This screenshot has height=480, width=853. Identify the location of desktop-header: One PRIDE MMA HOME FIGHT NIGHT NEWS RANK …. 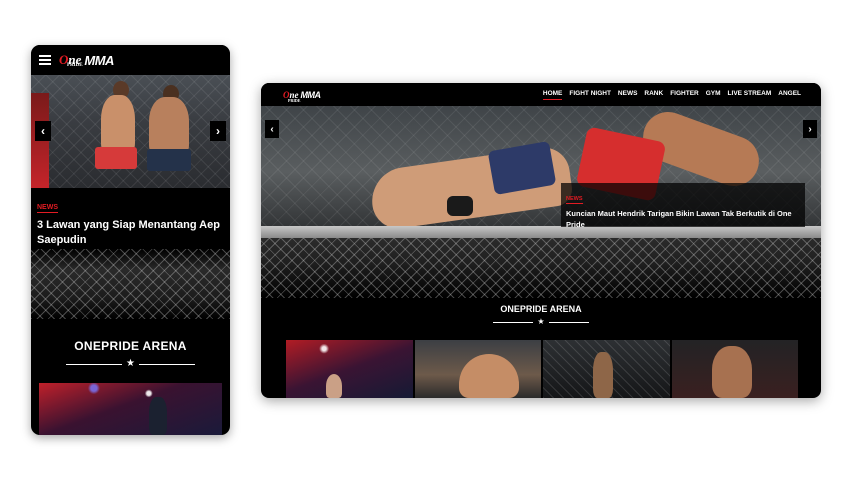
(541, 94).